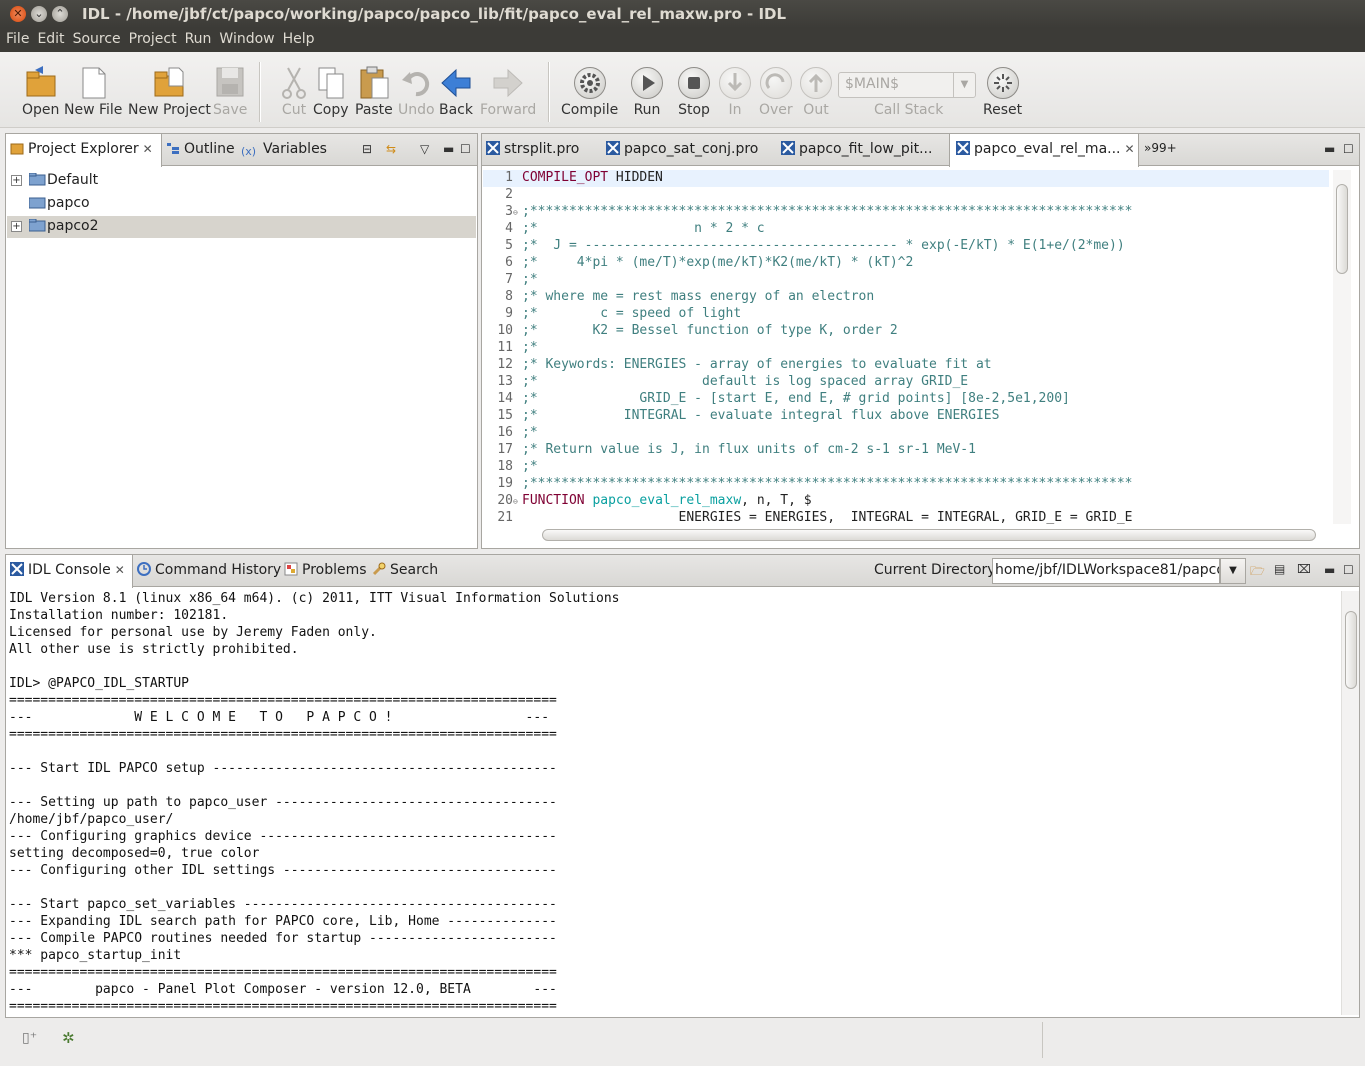 This screenshot has width=1365, height=1066. I want to click on tab-variables: (x) Variables, so click(284, 150).